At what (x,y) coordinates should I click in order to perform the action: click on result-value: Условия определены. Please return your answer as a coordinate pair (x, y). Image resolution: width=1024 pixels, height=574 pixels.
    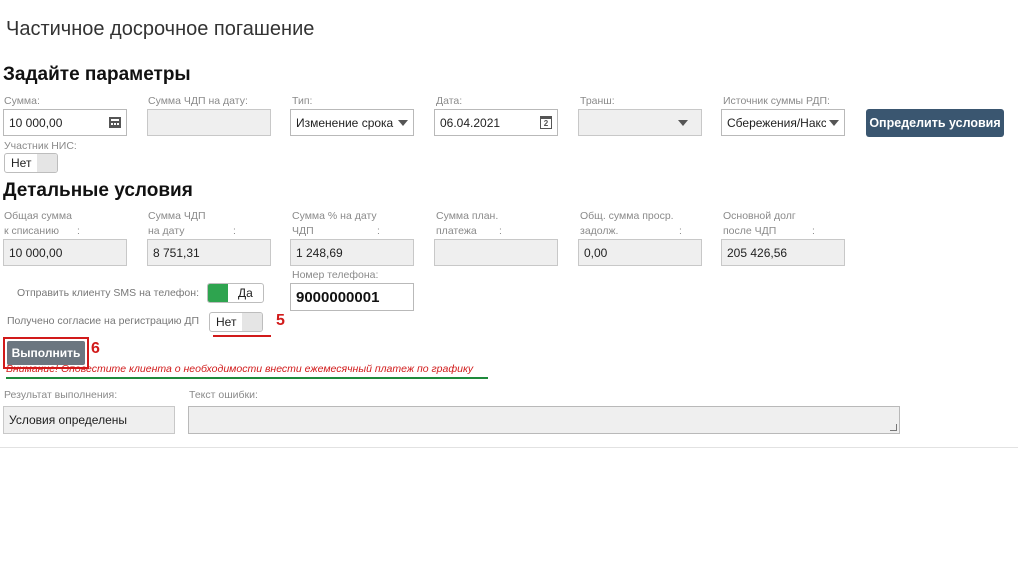
    Looking at the image, I should click on (68, 420).